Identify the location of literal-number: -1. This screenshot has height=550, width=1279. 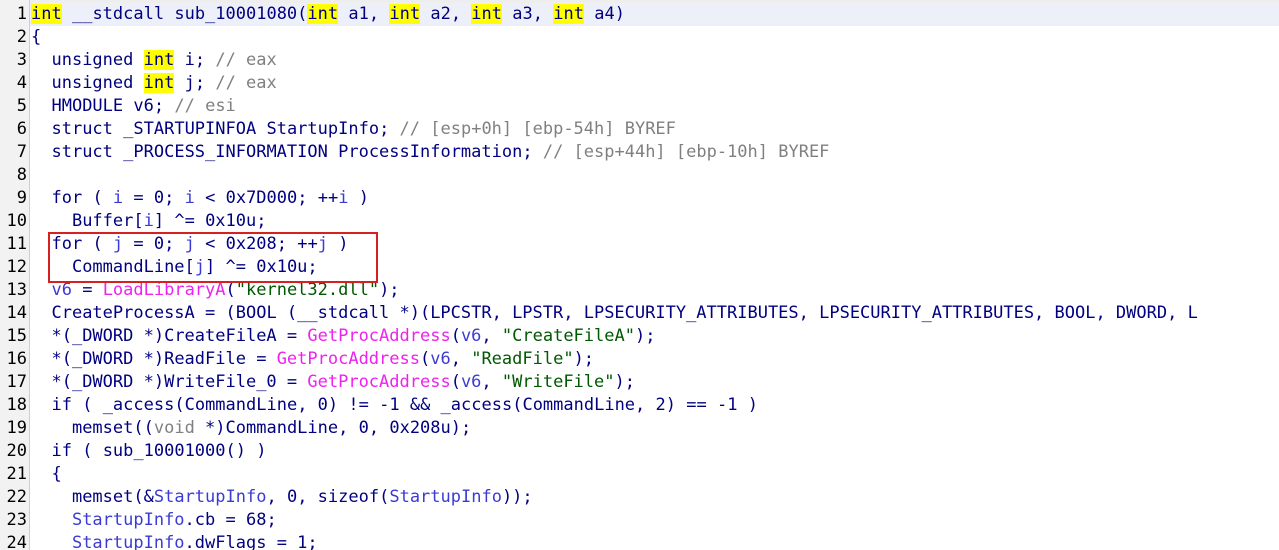
(389, 405).